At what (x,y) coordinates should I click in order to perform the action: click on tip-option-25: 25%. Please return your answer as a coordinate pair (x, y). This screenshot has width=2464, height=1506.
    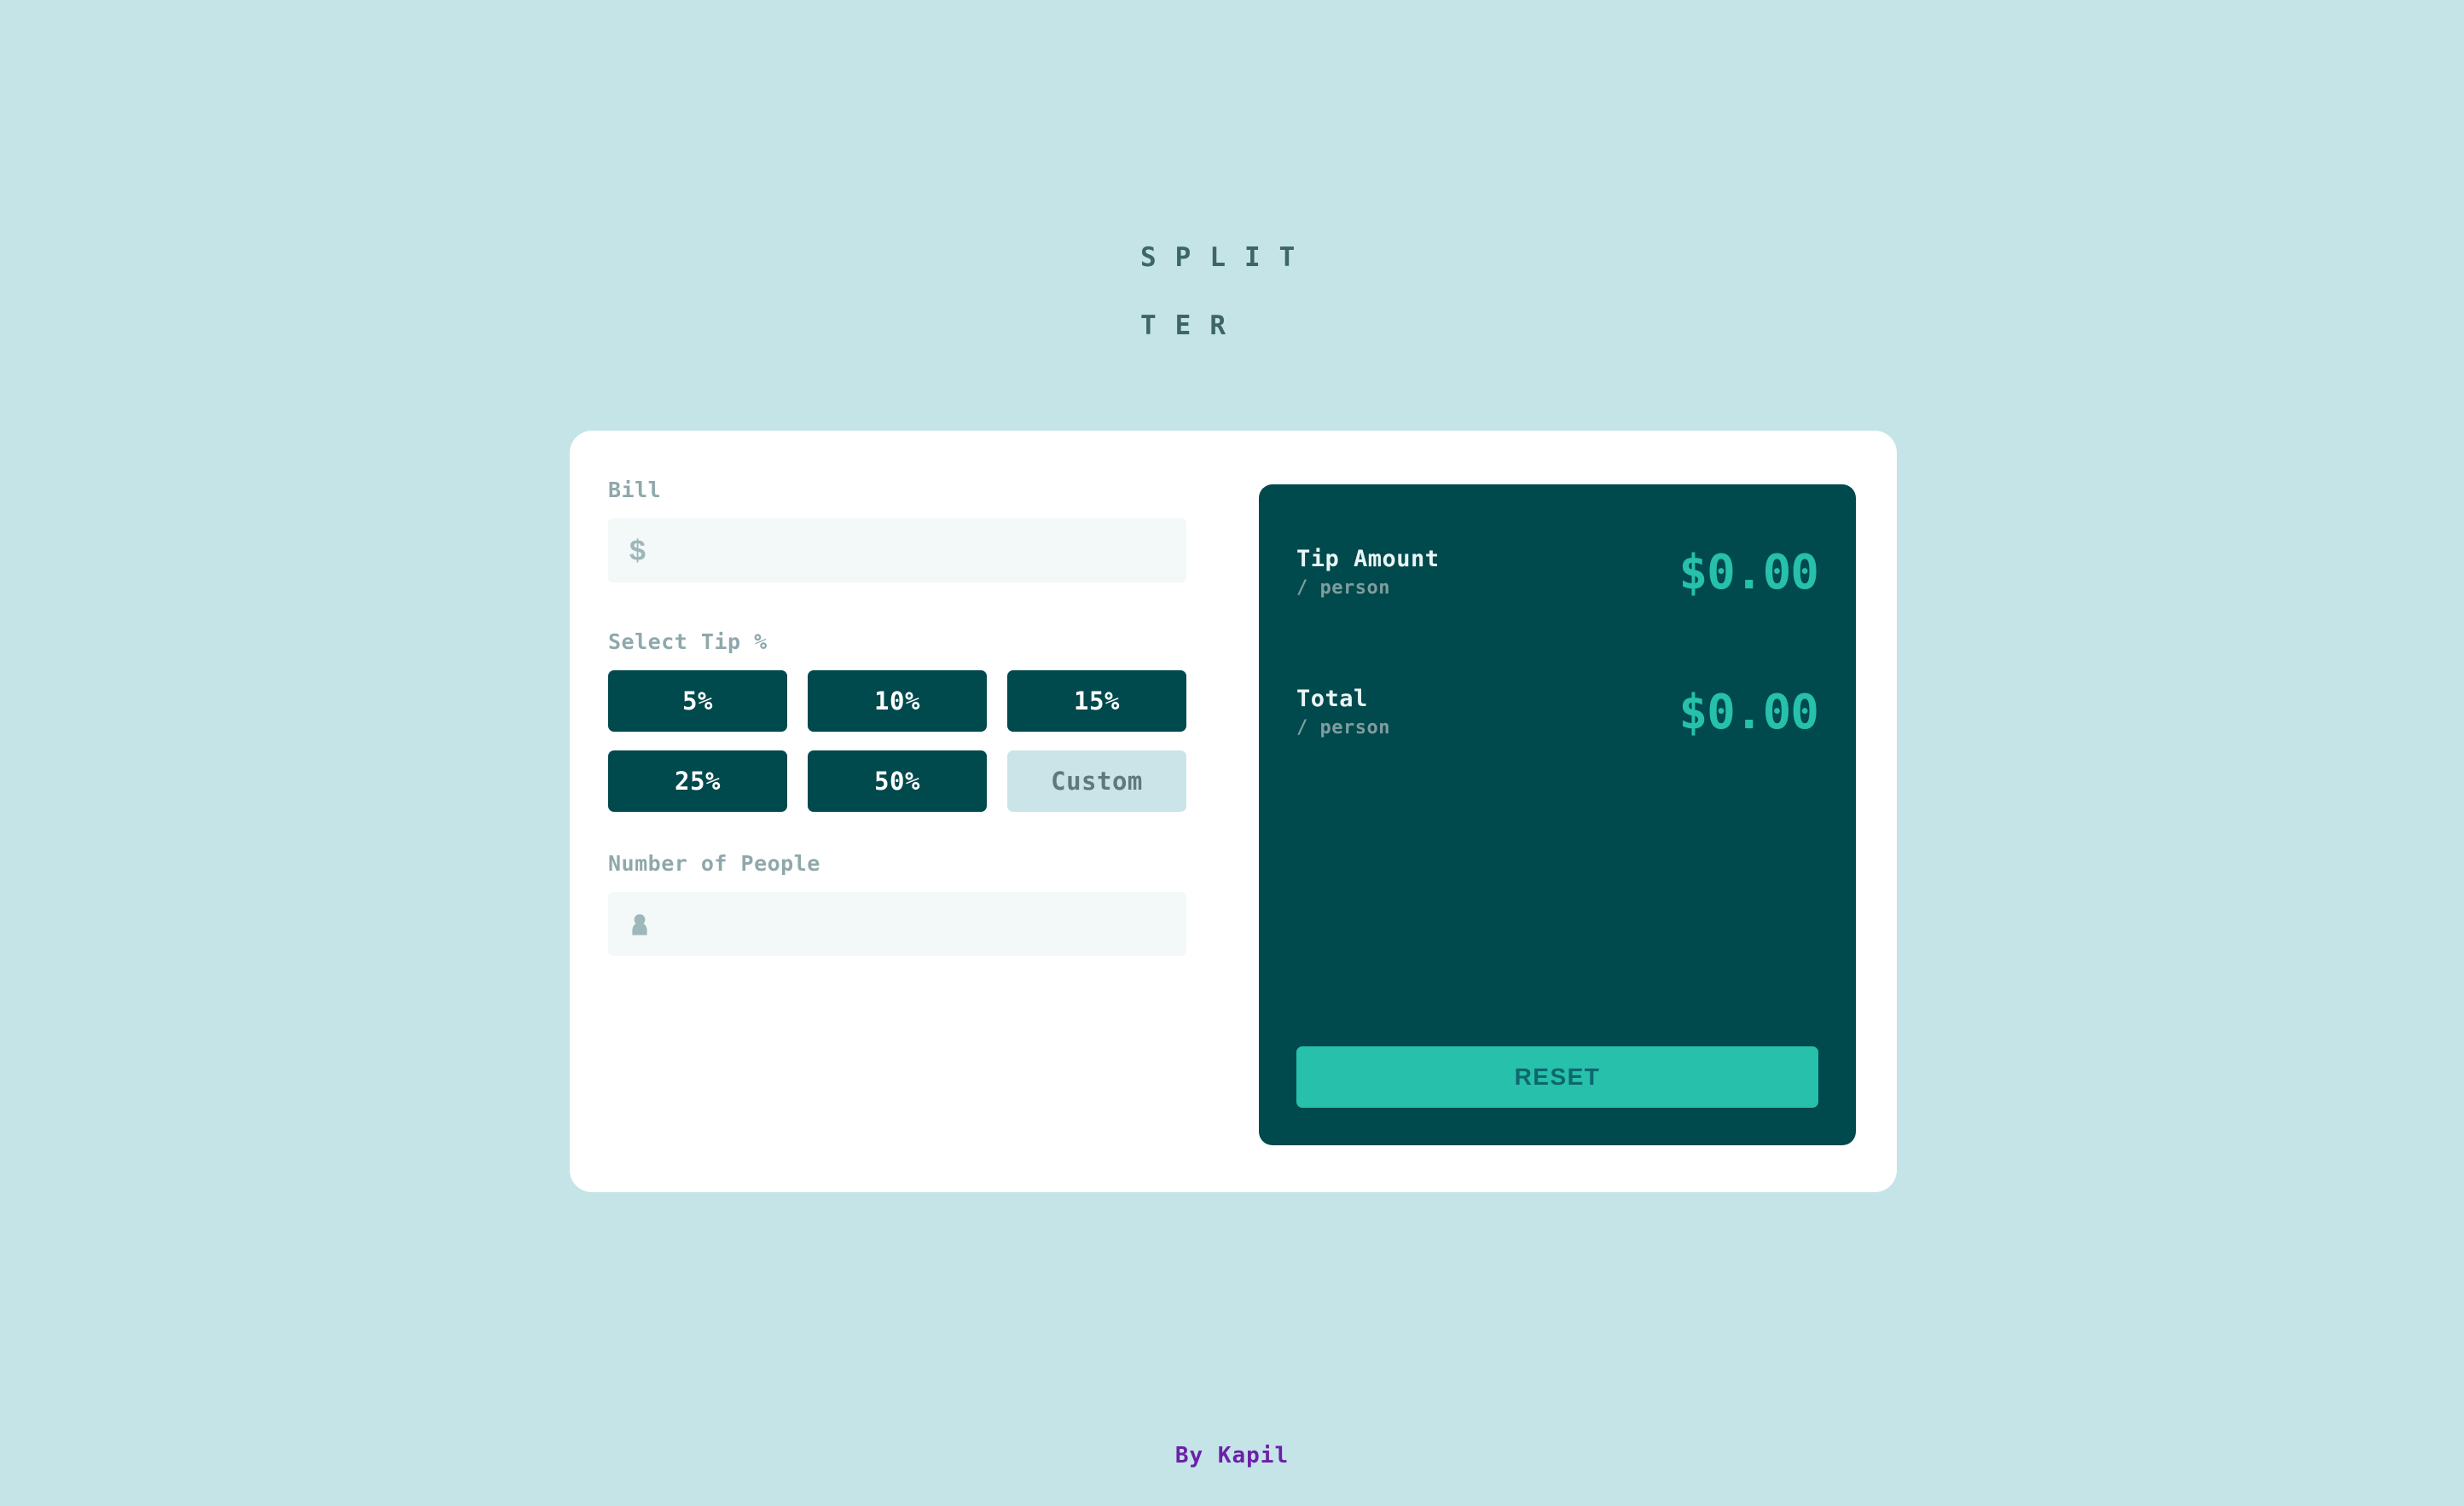
    Looking at the image, I should click on (697, 781).